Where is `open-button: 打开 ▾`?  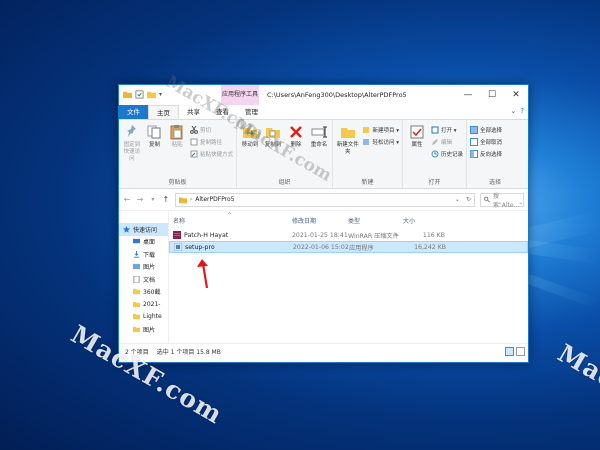 open-button: 打开 ▾ is located at coordinates (447, 130).